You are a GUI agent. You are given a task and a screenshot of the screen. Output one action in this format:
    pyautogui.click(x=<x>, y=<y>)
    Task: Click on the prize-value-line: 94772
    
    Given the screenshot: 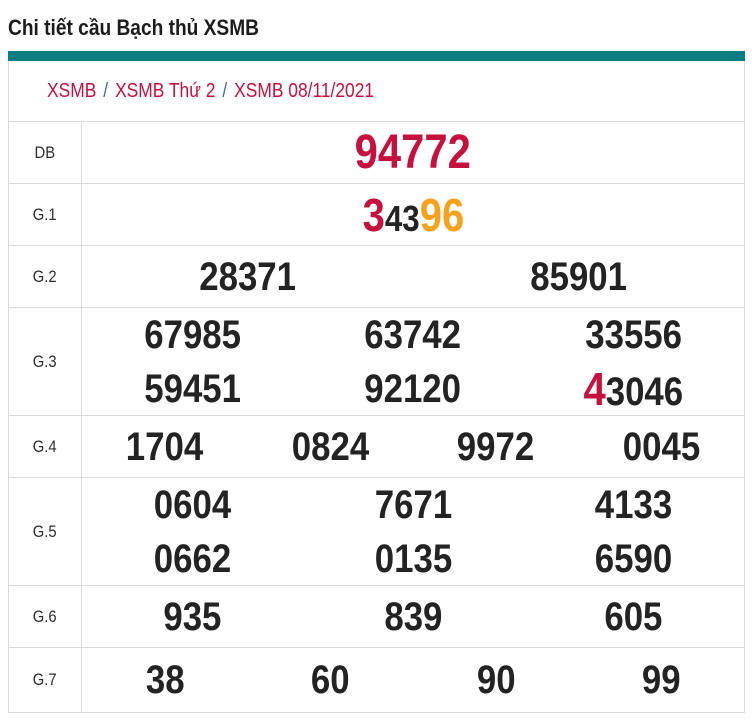 What is the action you would take?
    pyautogui.click(x=413, y=152)
    